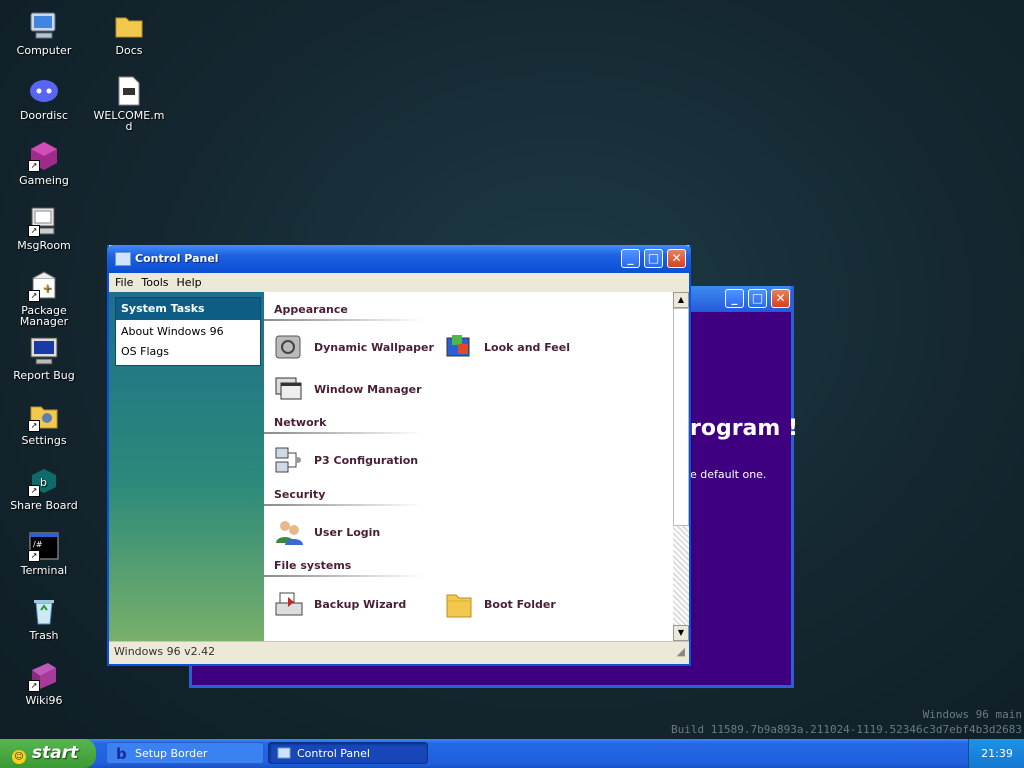 The height and width of the screenshot is (768, 1024). Describe the element at coordinates (311, 309) in the screenshot. I see `section-appearance: Appearance` at that location.